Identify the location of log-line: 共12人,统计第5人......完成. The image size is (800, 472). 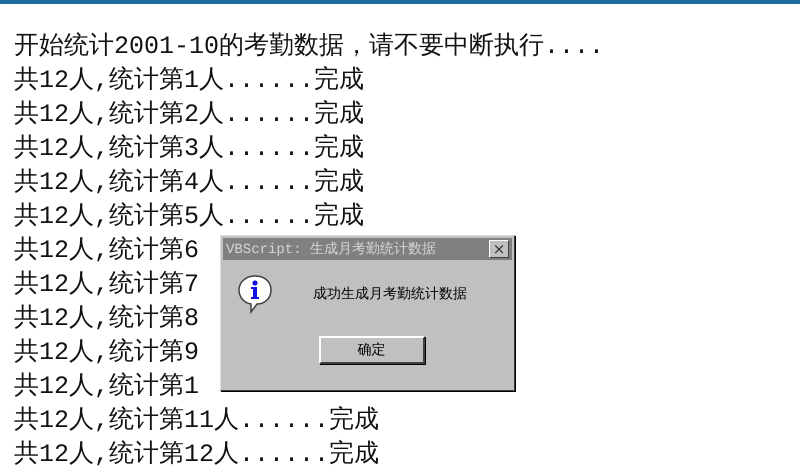
(189, 216).